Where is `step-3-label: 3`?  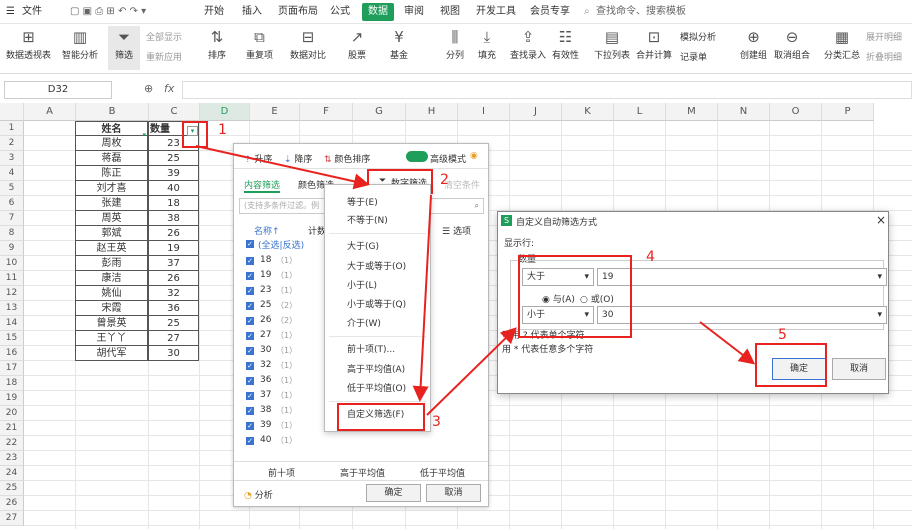 step-3-label: 3 is located at coordinates (436, 422).